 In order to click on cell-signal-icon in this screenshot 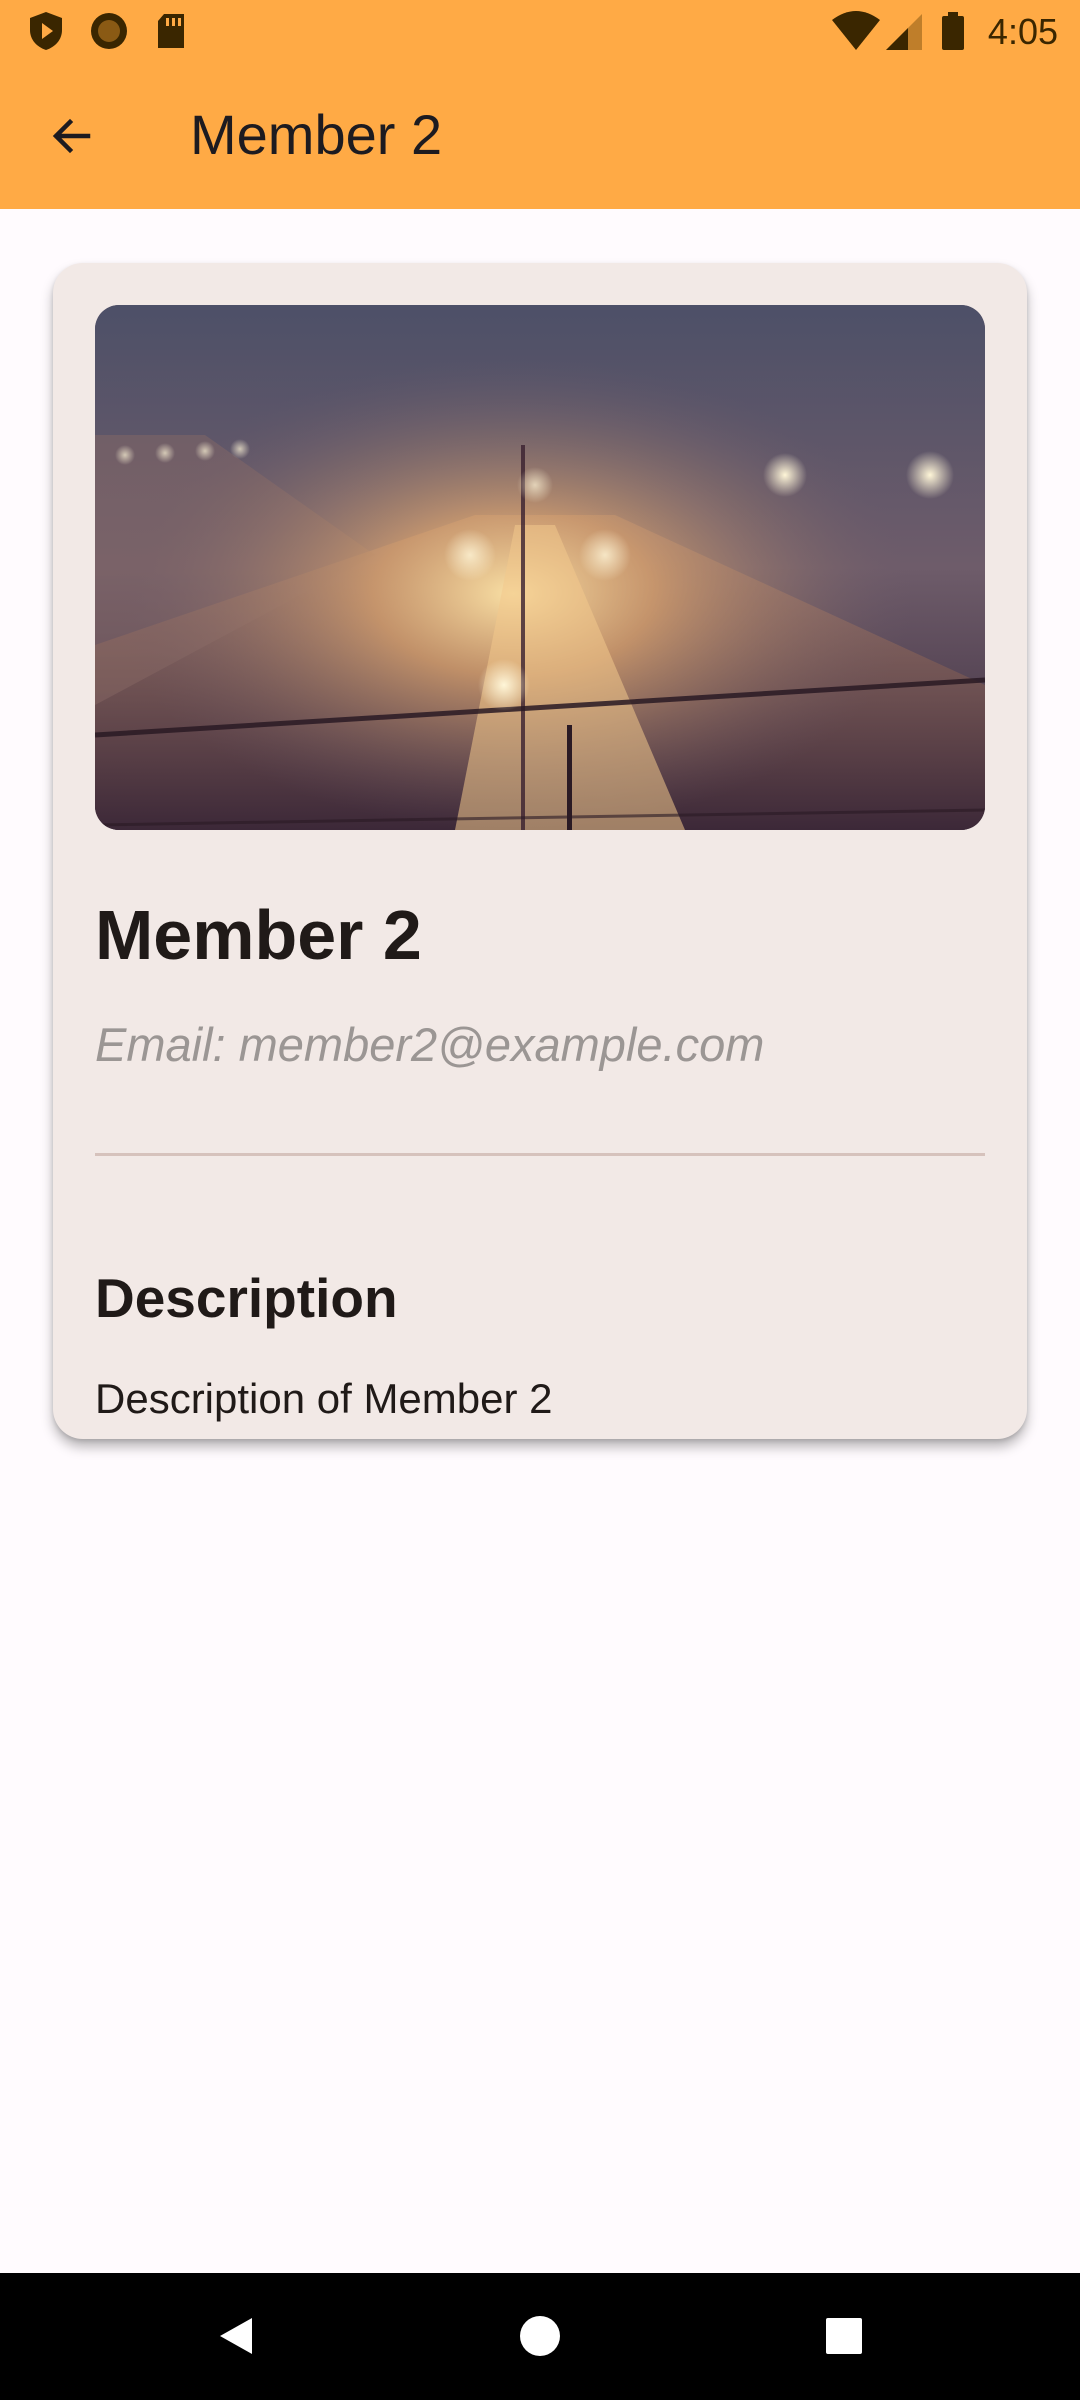, I will do `click(904, 32)`.